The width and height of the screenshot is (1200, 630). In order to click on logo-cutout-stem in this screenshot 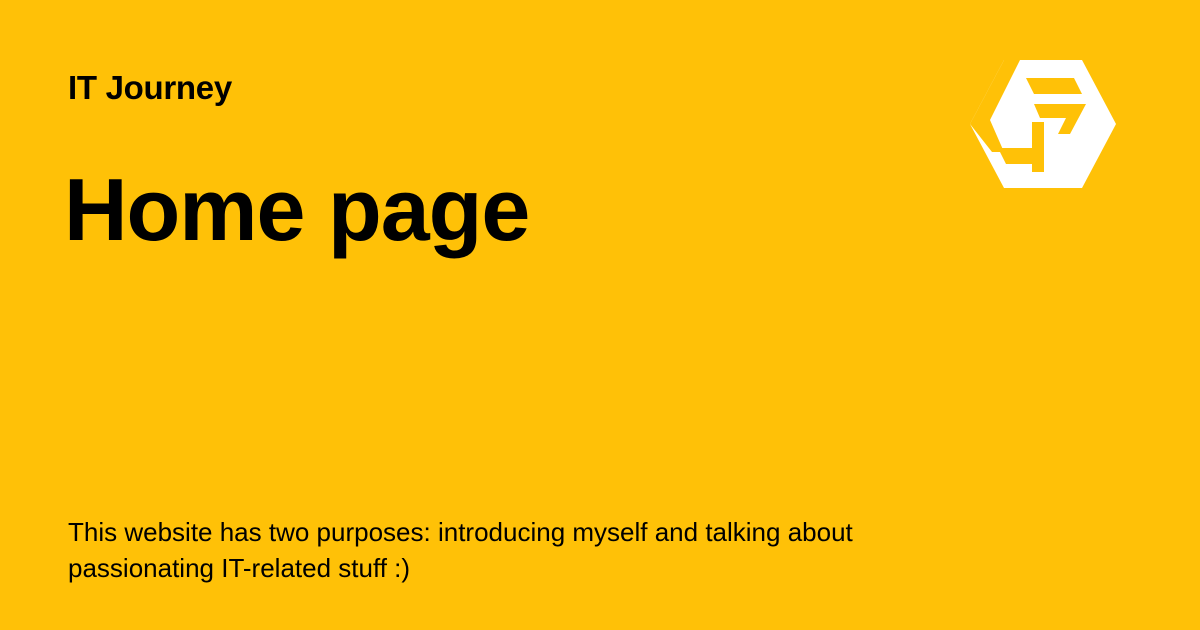, I will do `click(1038, 147)`.